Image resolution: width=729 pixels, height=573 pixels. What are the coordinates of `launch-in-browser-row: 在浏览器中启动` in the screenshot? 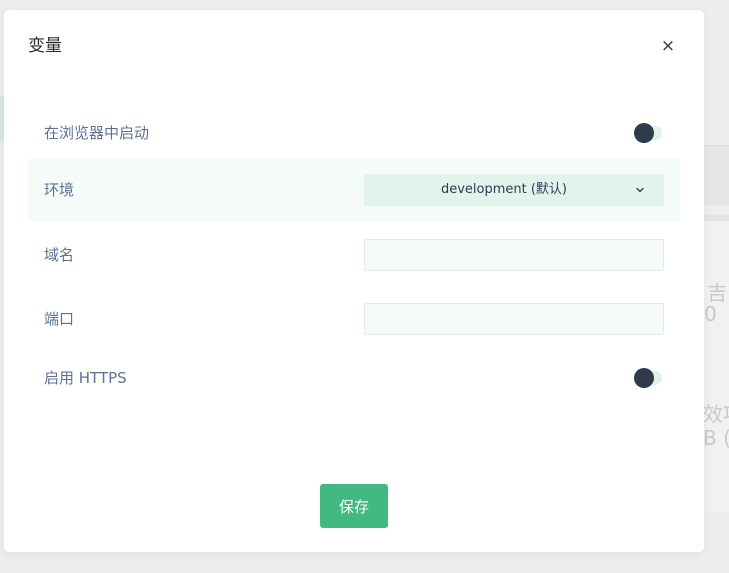 It's located at (354, 133).